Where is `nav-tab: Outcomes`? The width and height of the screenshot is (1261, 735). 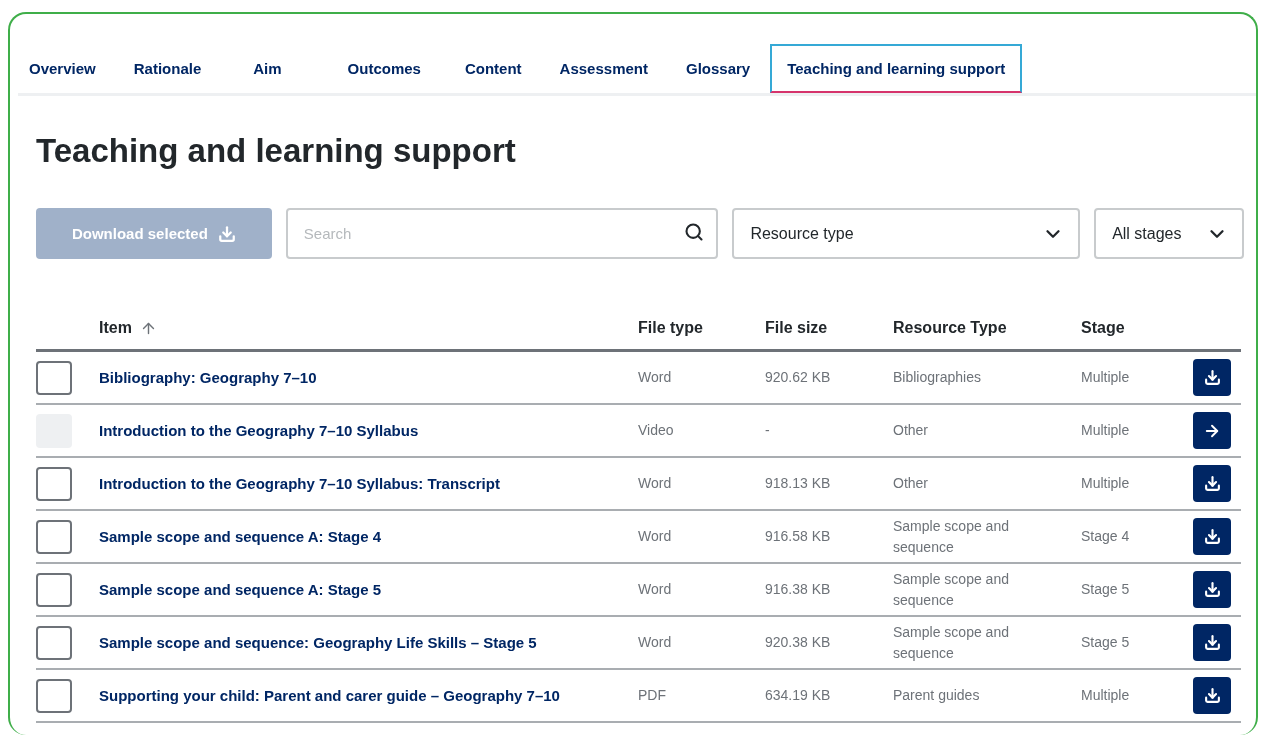
nav-tab: Outcomes is located at coordinates (384, 68).